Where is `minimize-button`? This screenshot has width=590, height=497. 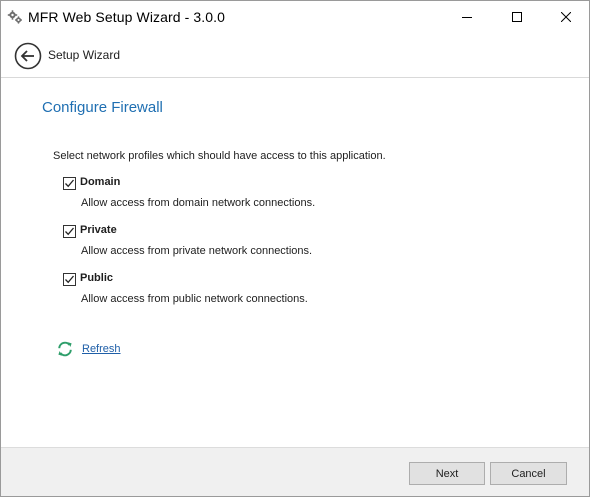 minimize-button is located at coordinates (467, 17).